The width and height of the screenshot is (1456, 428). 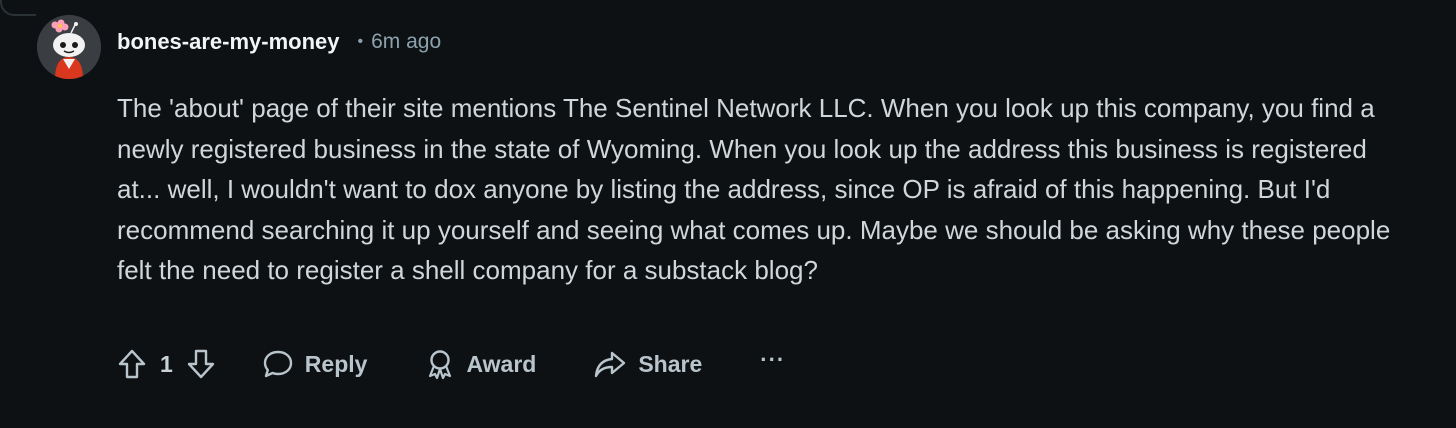 I want to click on downvote-button, so click(x=201, y=364).